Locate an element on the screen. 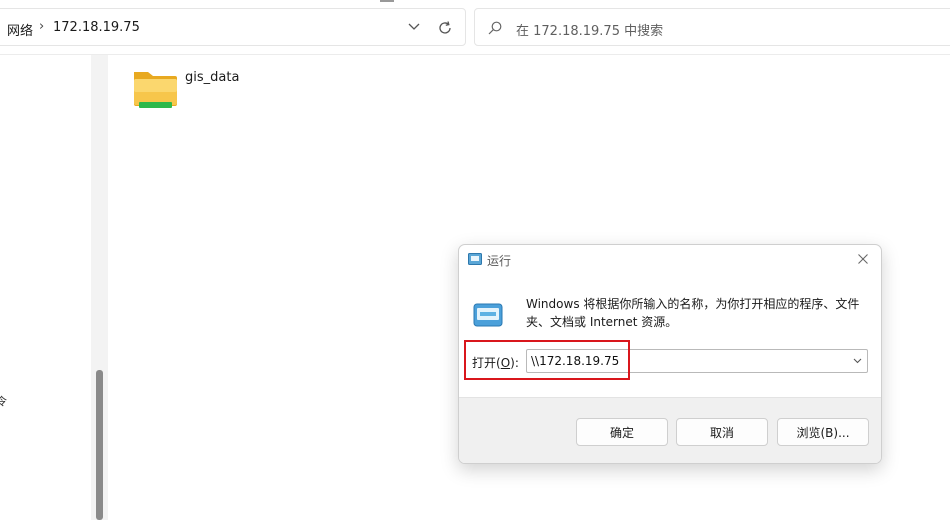  toolbar-divider is located at coordinates (475, 54).